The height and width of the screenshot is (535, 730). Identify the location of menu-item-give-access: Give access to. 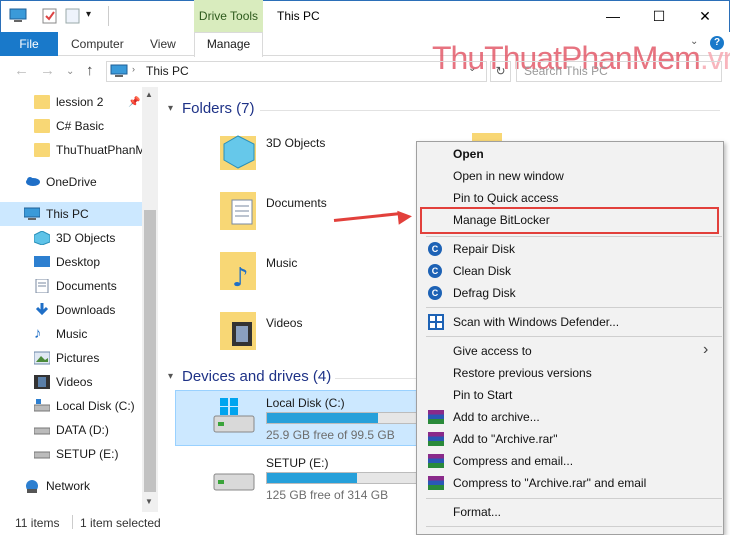
(492, 351).